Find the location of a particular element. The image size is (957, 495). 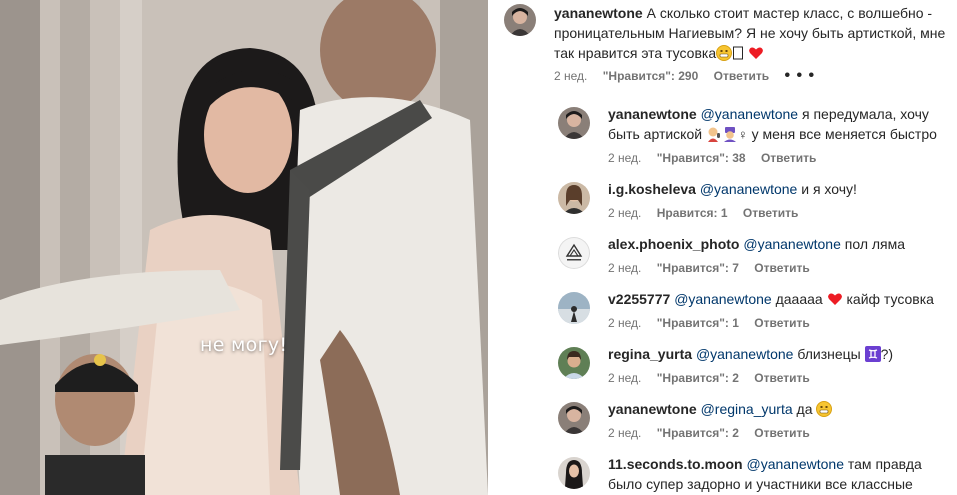

reply-body: i.g.kosheleva @yananewtone и я хочу! is located at coordinates (778, 189).